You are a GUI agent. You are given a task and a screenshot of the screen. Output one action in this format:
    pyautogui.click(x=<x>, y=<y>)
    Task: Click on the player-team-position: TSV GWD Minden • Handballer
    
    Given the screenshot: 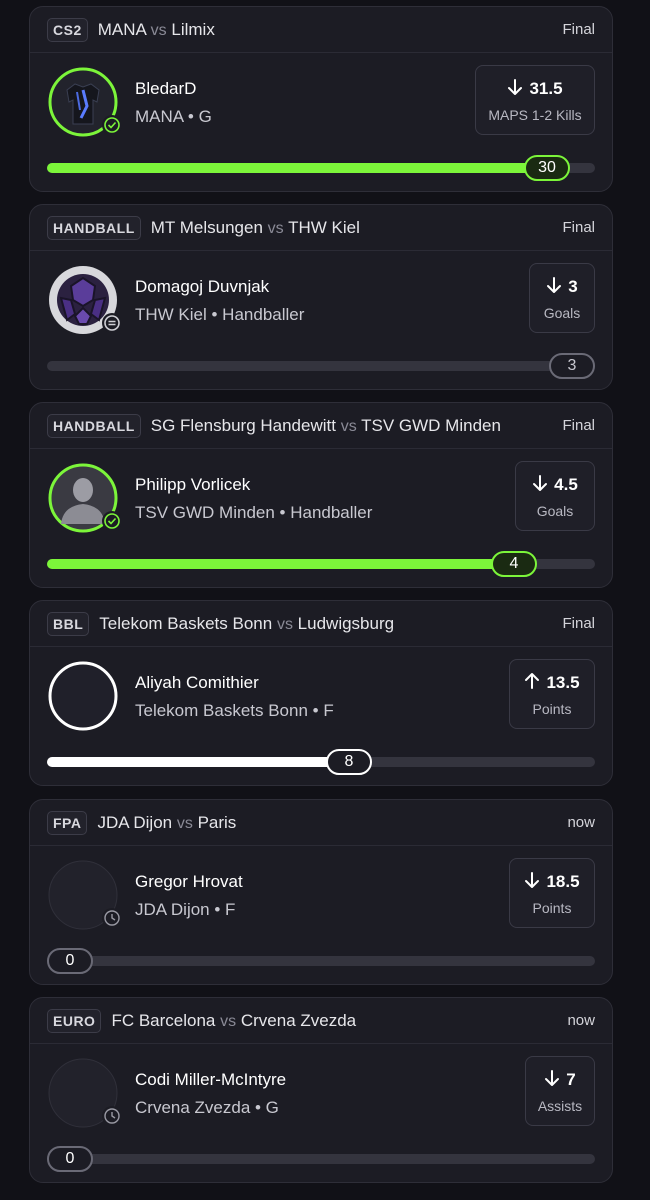 What is the action you would take?
    pyautogui.click(x=254, y=512)
    